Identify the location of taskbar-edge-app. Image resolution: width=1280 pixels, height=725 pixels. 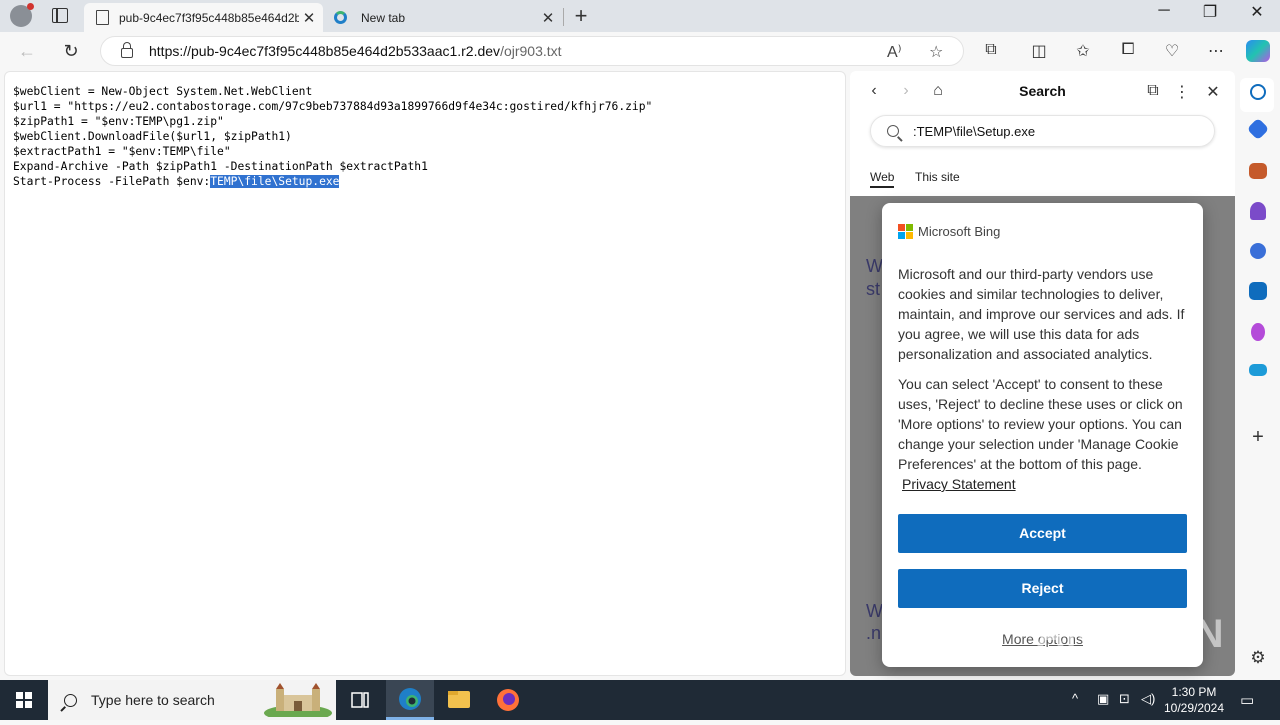
(410, 700).